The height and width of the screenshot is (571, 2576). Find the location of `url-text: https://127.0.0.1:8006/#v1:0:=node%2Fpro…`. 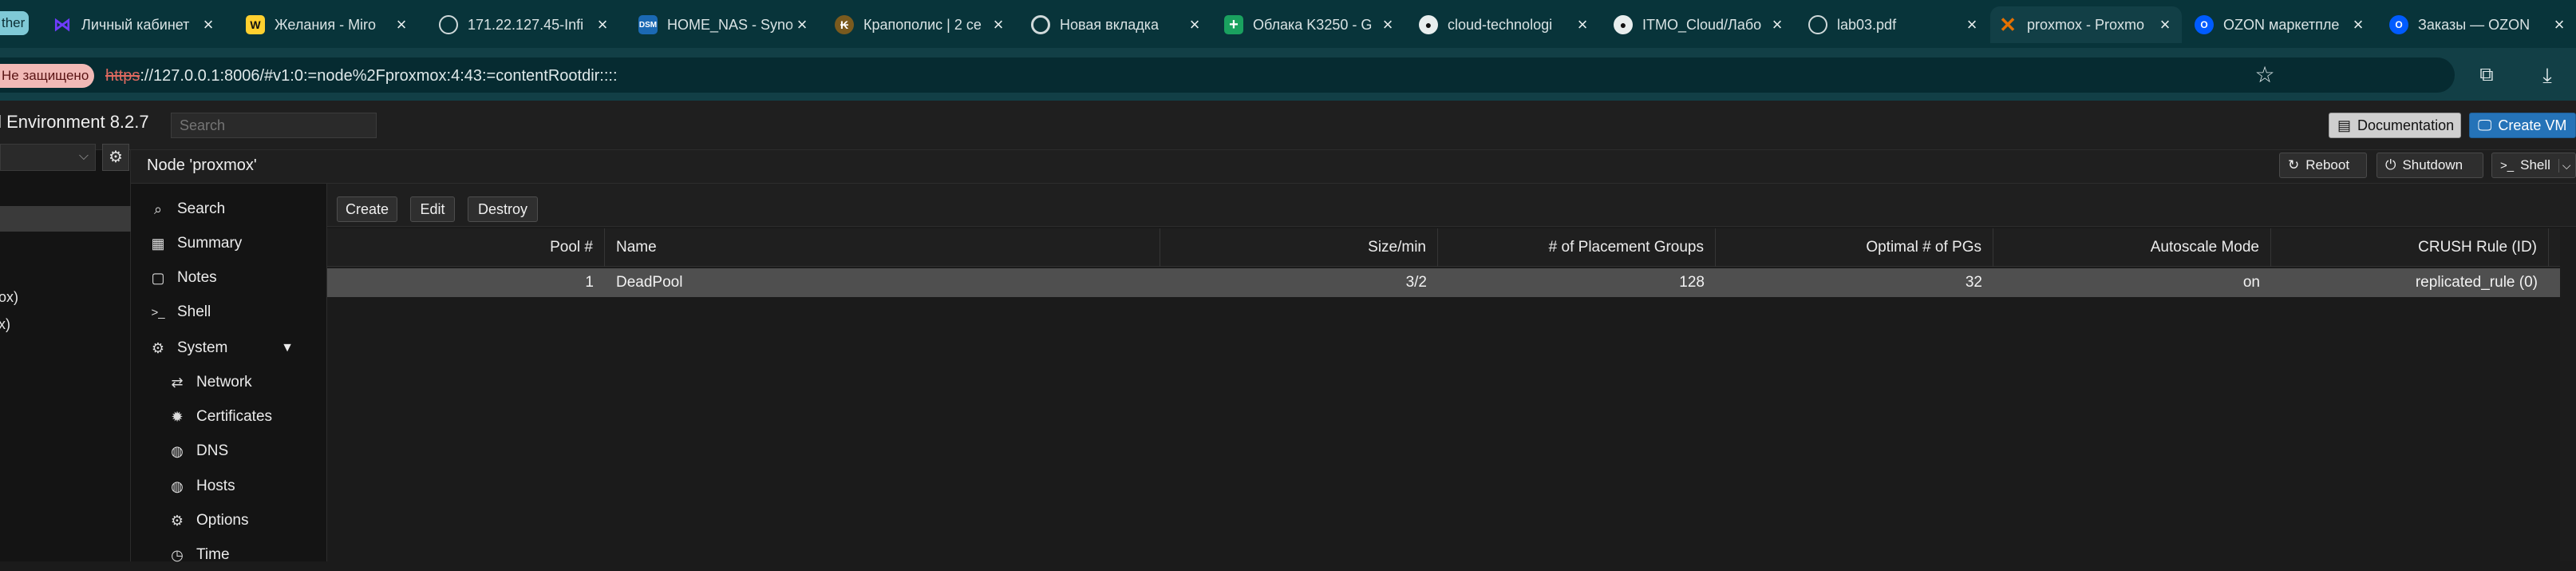

url-text: https://127.0.0.1:8006/#v1:0:=node%2Fpro… is located at coordinates (361, 76).